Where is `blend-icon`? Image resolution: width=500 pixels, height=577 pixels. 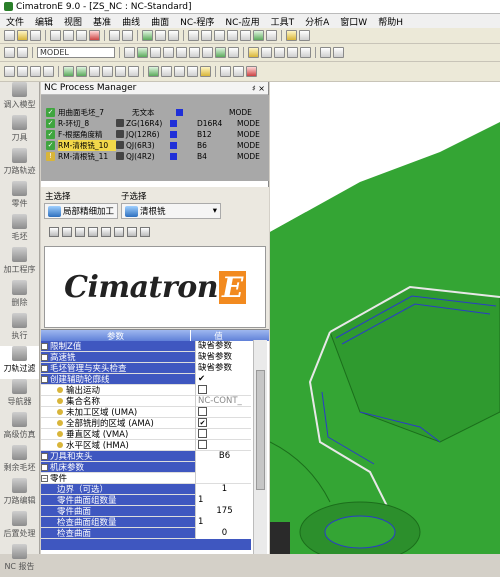
blend-icon is located at coordinates (166, 71).